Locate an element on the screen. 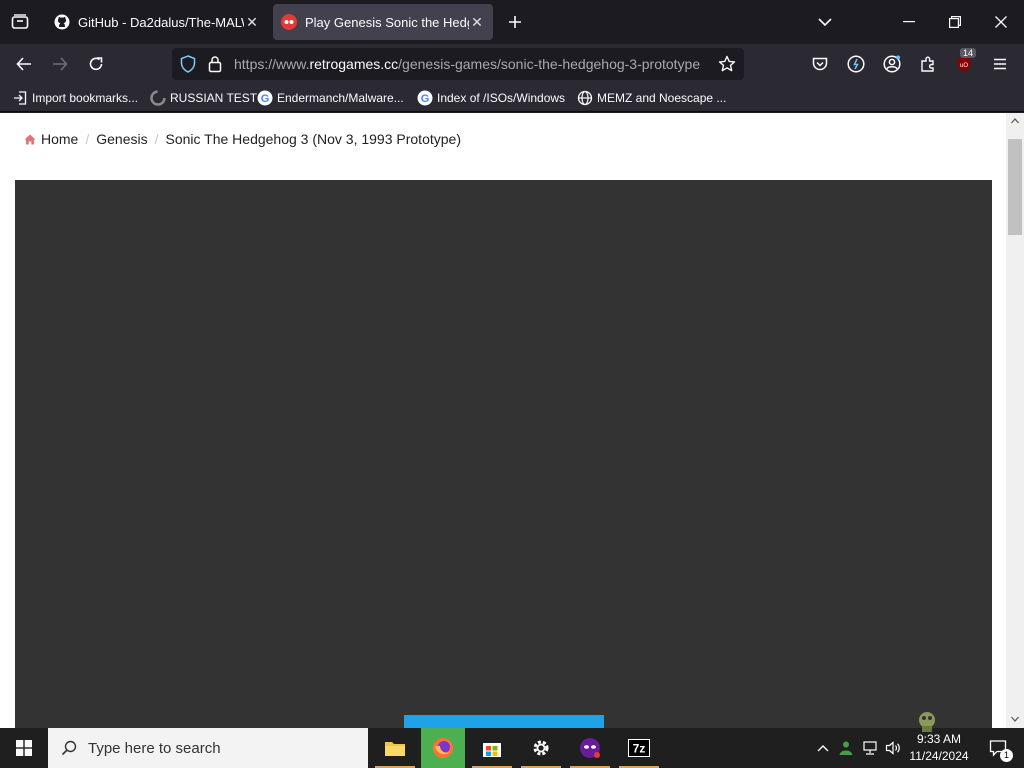  breadcrumb-home: Home is located at coordinates (59, 139).